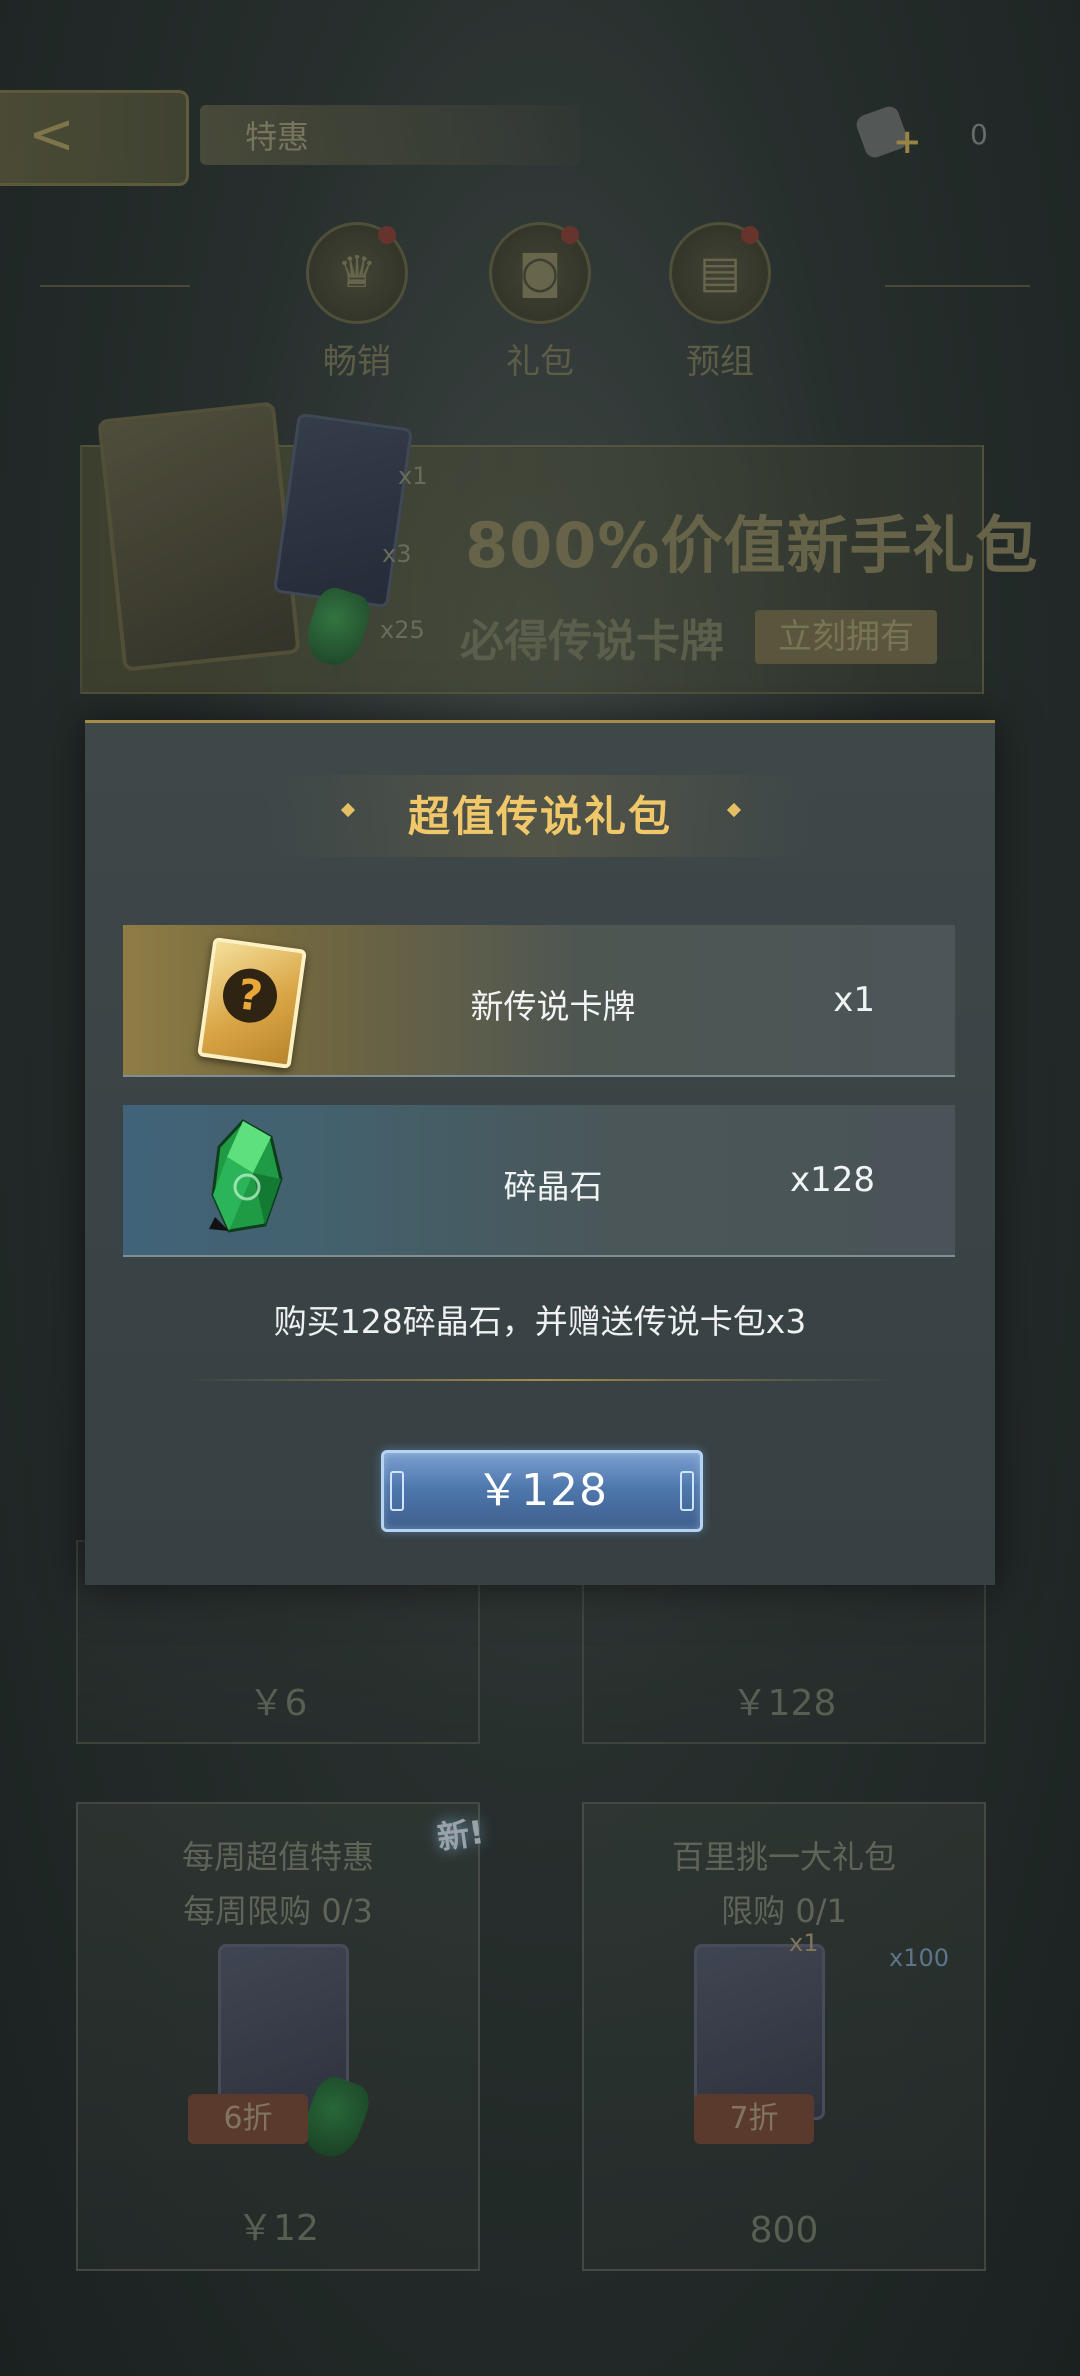 The width and height of the screenshot is (1080, 2376). I want to click on reward-row-legend-card: ? 新传说卡牌 x1, so click(539, 1001).